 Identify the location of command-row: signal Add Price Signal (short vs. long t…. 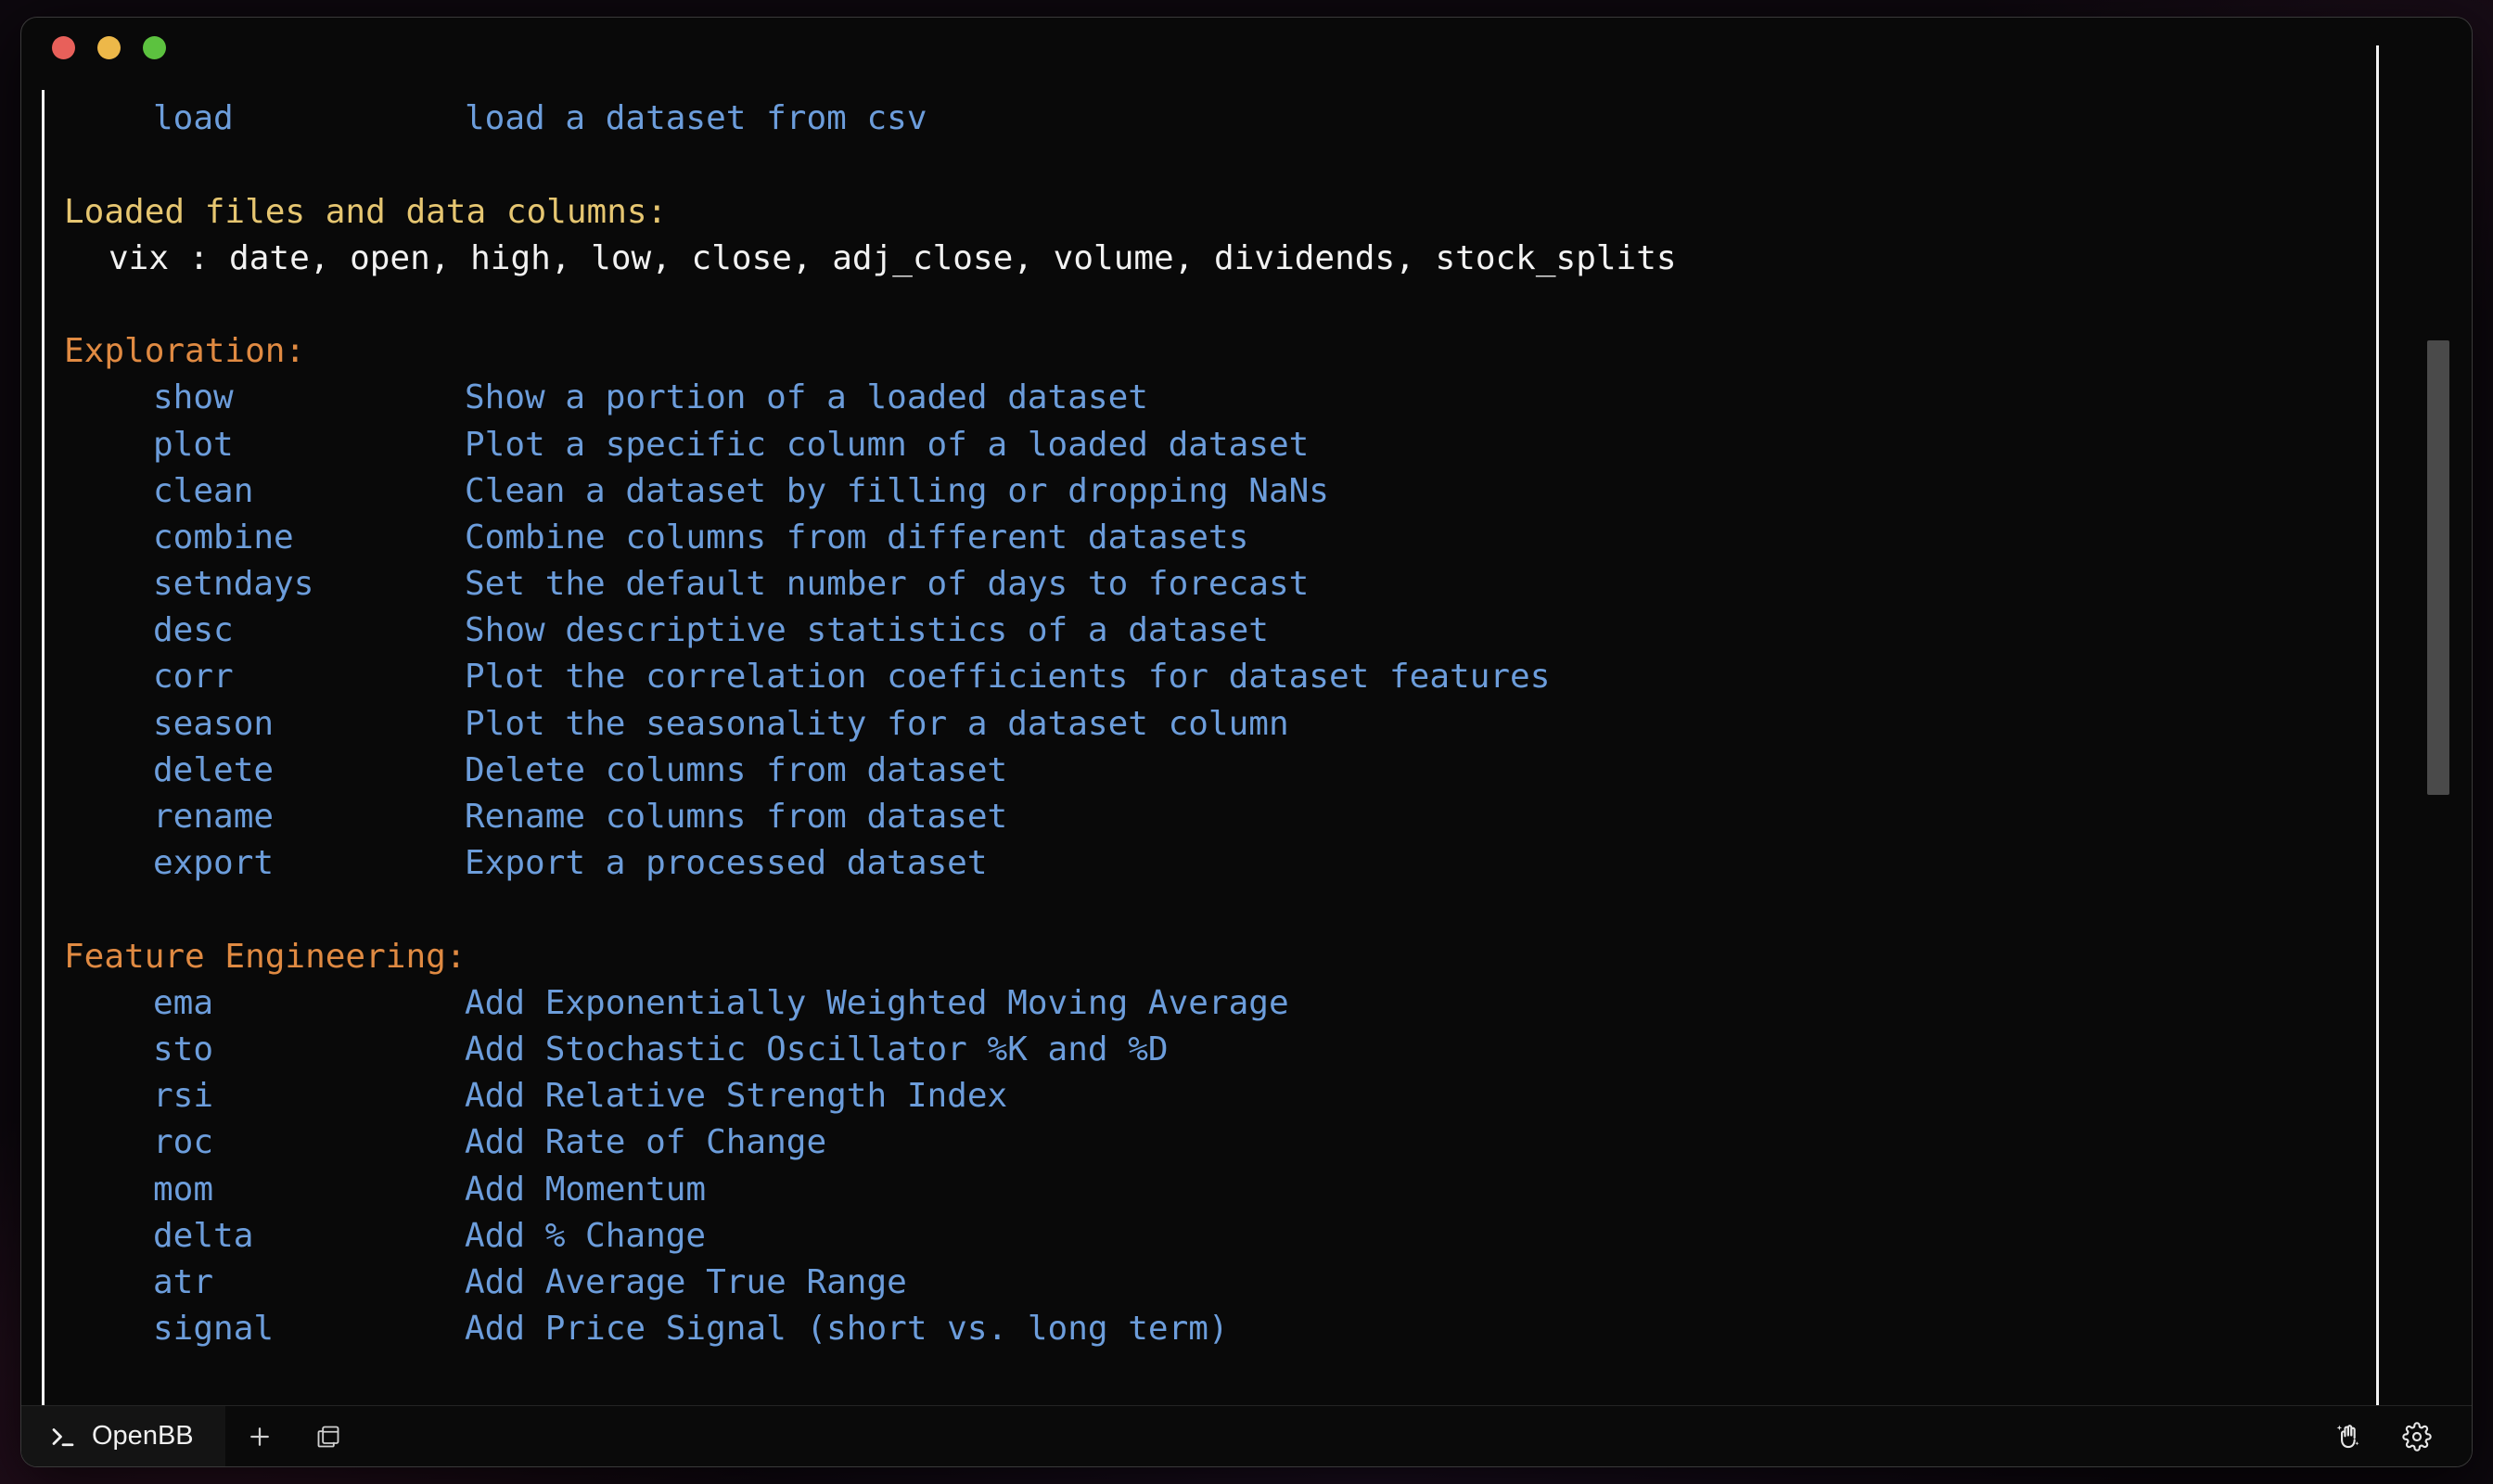
(1268, 1329).